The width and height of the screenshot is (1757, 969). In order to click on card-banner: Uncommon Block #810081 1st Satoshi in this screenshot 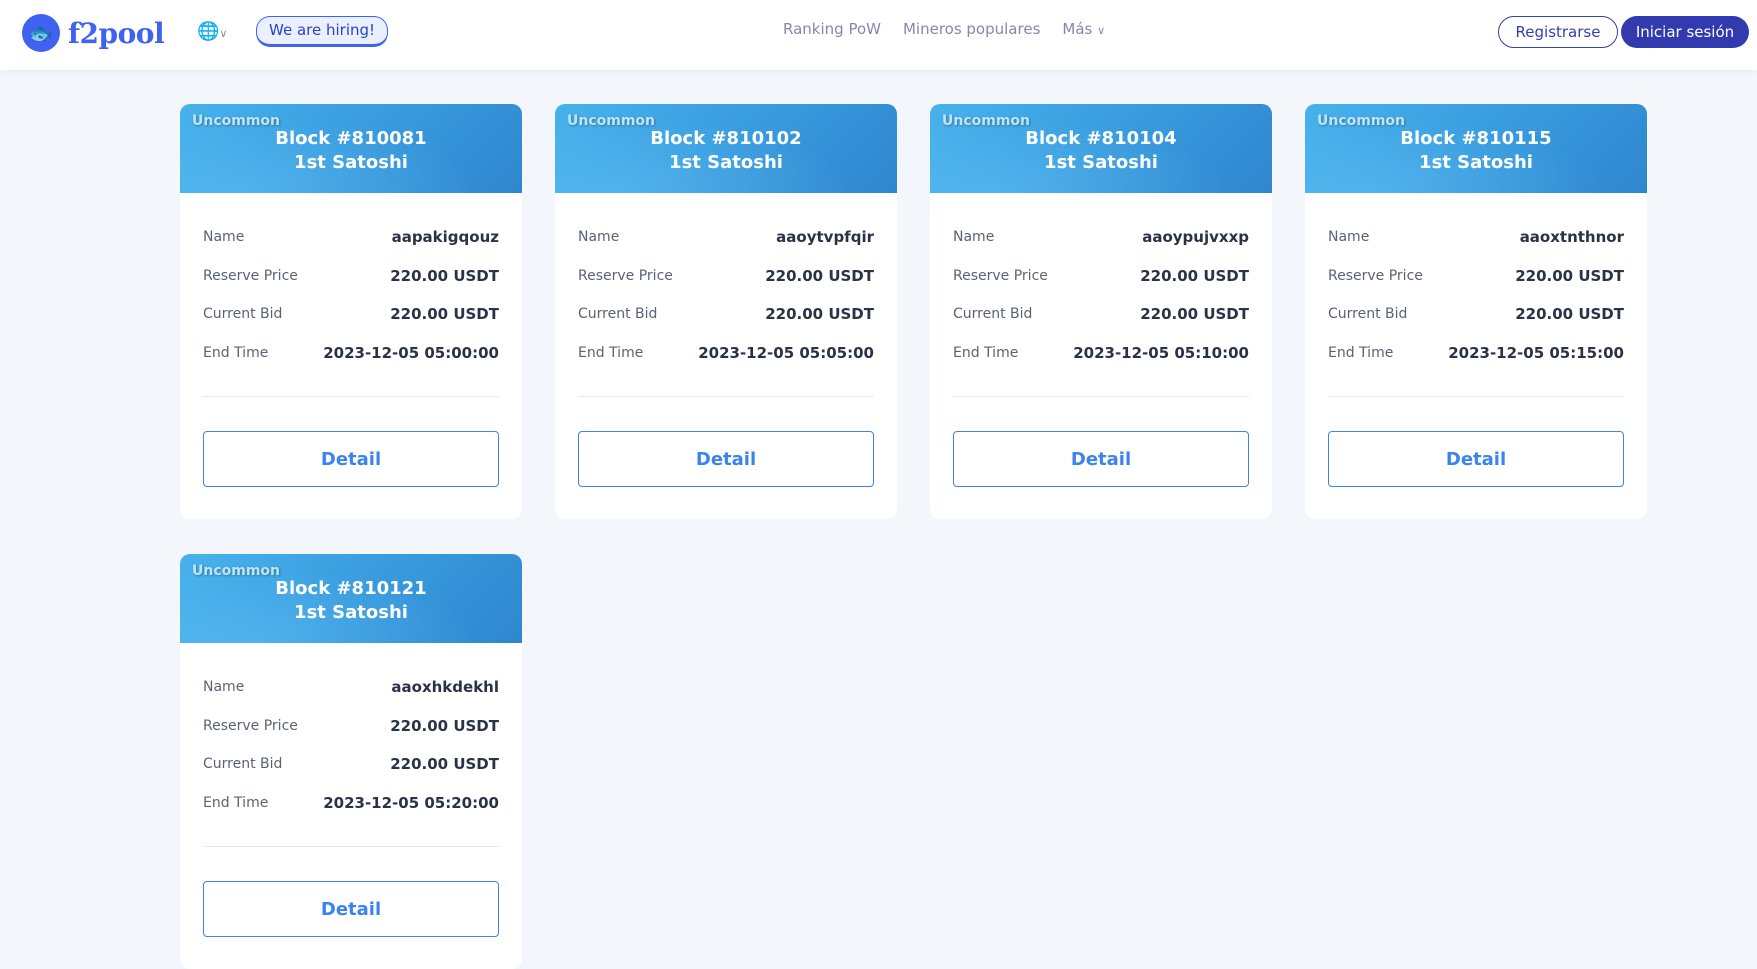, I will do `click(351, 148)`.